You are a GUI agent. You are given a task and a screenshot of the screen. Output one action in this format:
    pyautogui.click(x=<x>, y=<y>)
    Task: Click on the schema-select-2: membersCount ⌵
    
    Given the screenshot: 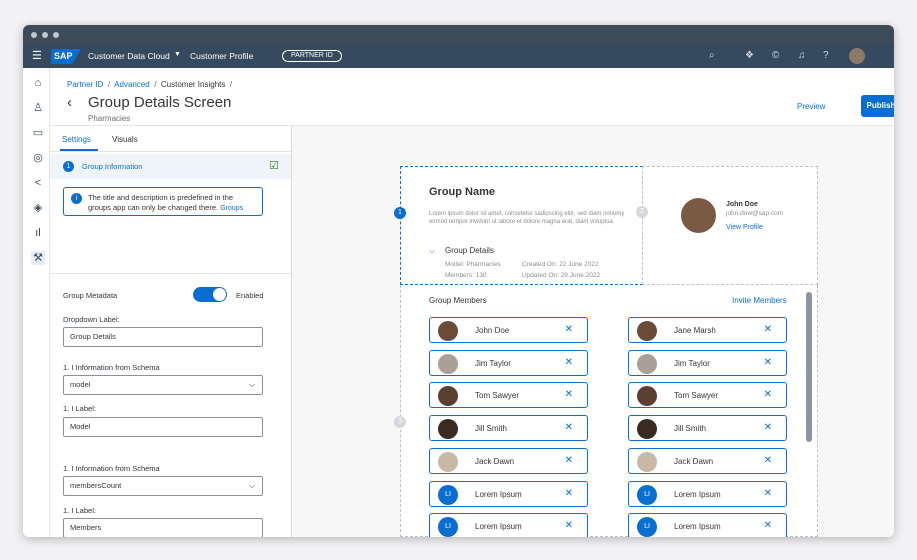 What is the action you would take?
    pyautogui.click(x=163, y=486)
    